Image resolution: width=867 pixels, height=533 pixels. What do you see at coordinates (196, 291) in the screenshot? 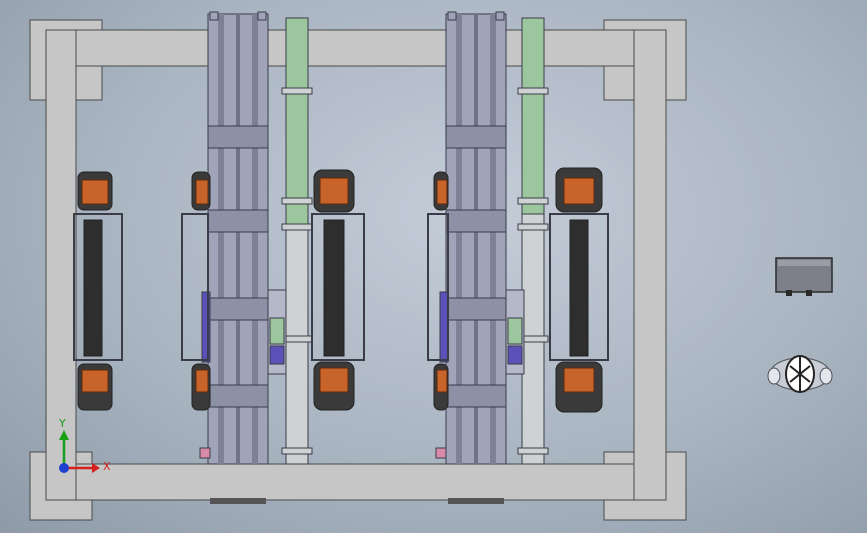
I see `servo-axis-left-inner` at bounding box center [196, 291].